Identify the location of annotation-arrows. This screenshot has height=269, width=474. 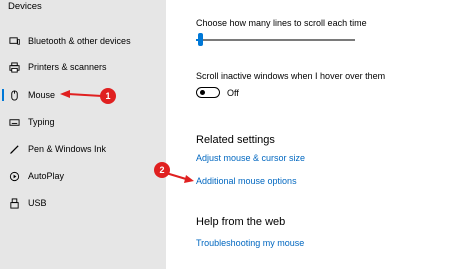
(127, 136).